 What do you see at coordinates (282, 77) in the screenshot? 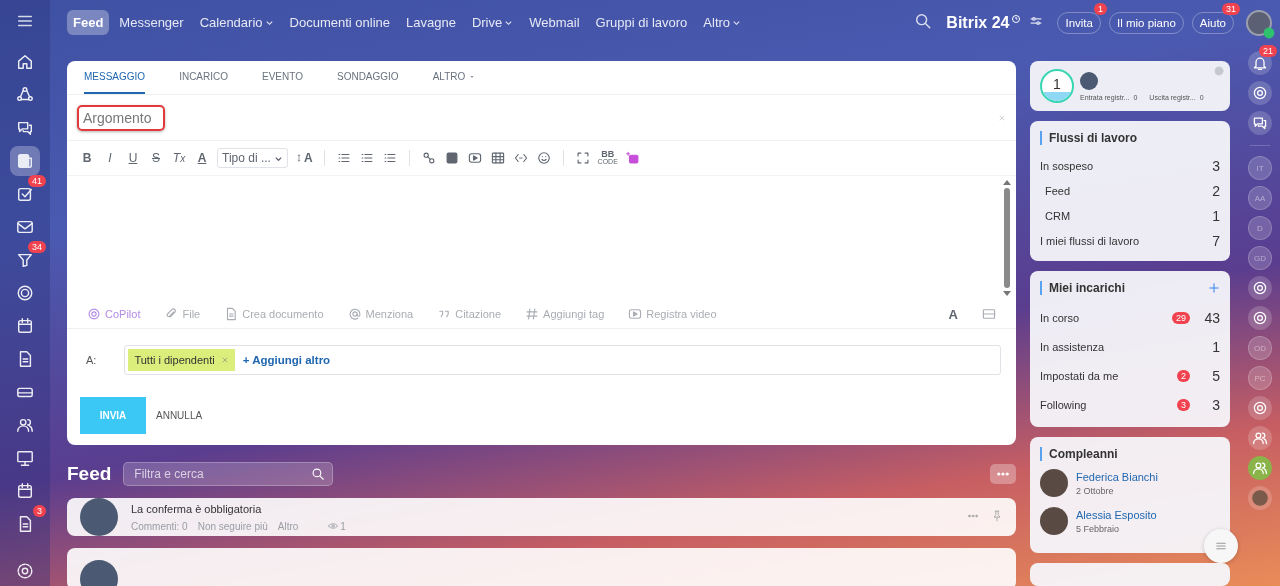
I see `composer-tab: EVENTO` at bounding box center [282, 77].